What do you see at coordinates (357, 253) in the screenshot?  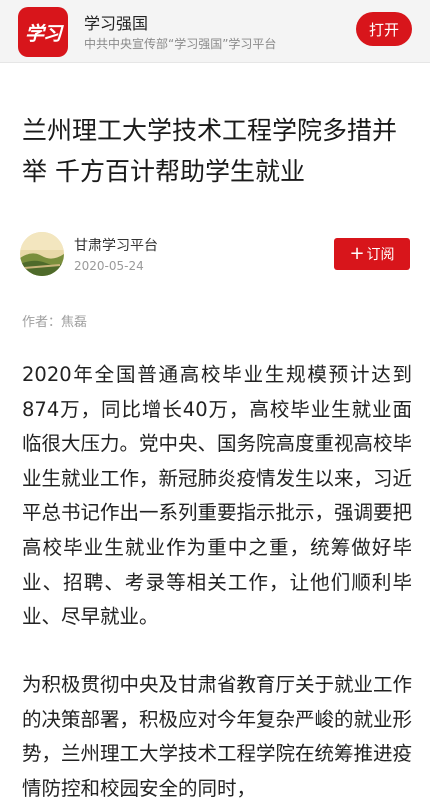 I see `plus-icon: +` at bounding box center [357, 253].